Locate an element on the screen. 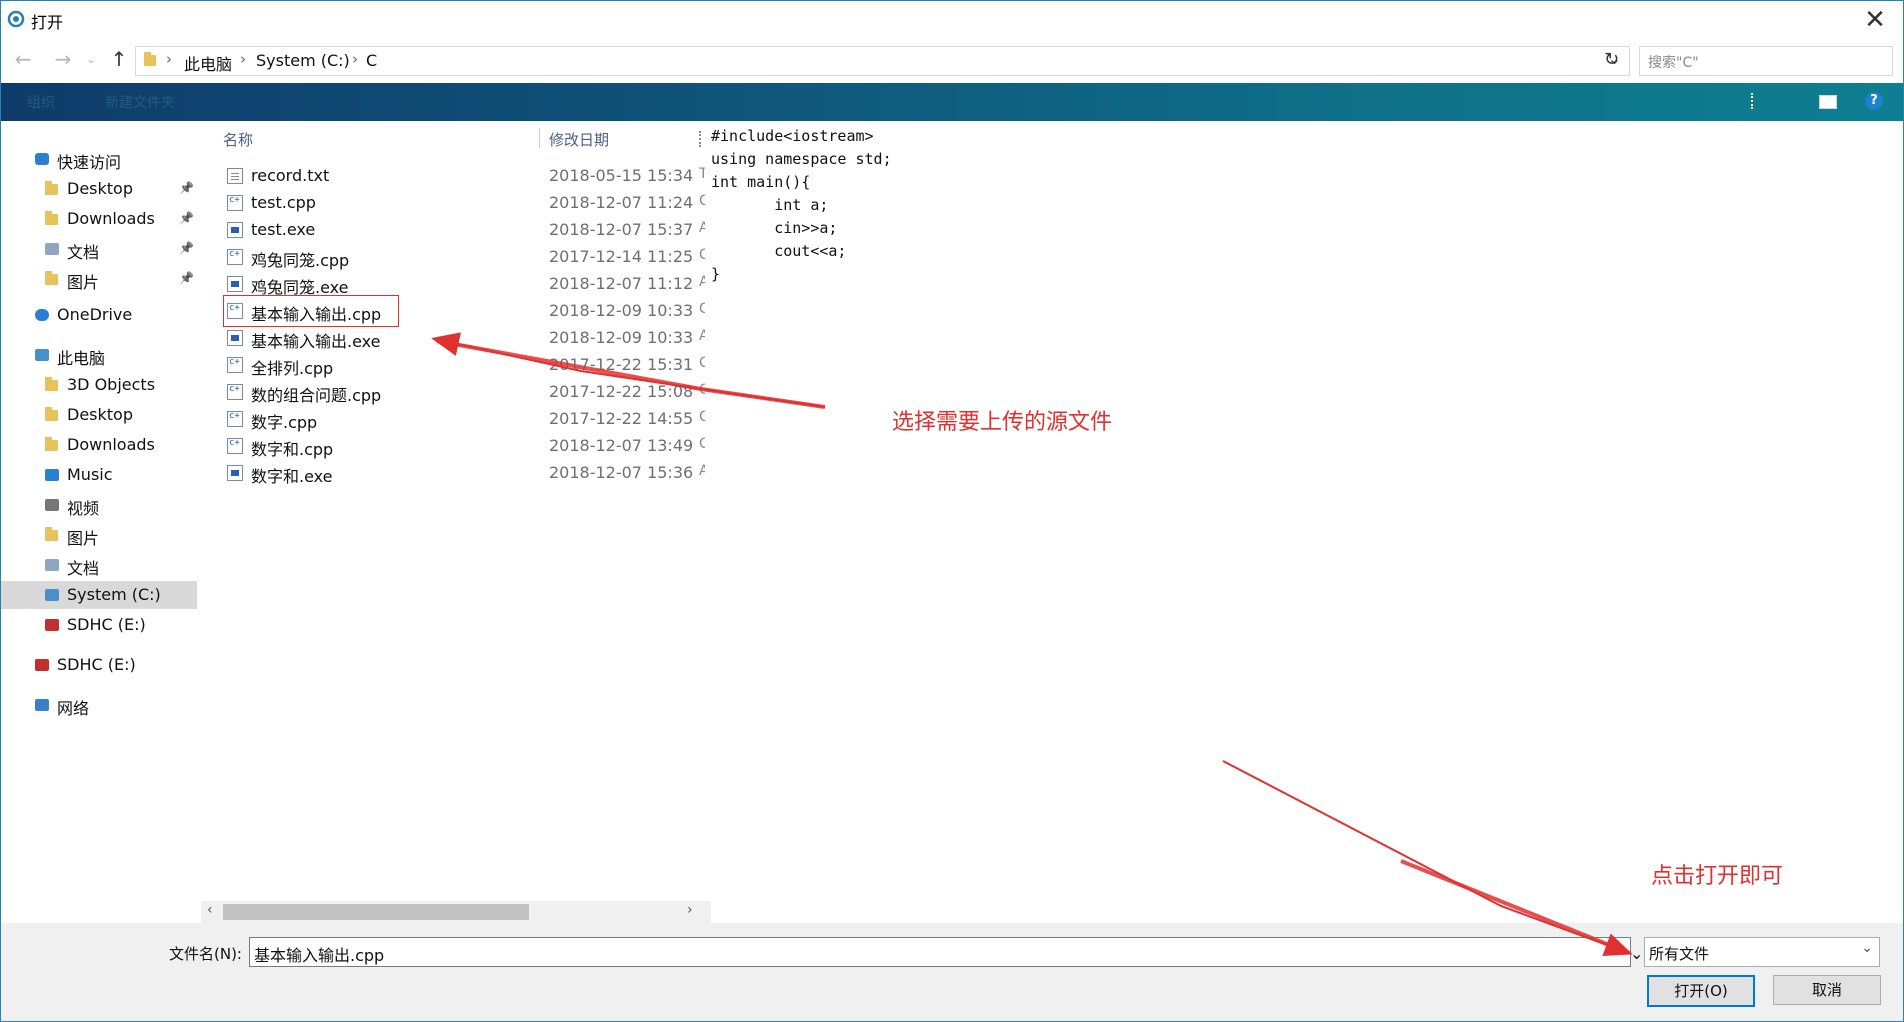 The image size is (1904, 1022). annotation-select-source: 选择需要上传的源文件 is located at coordinates (1002, 422).